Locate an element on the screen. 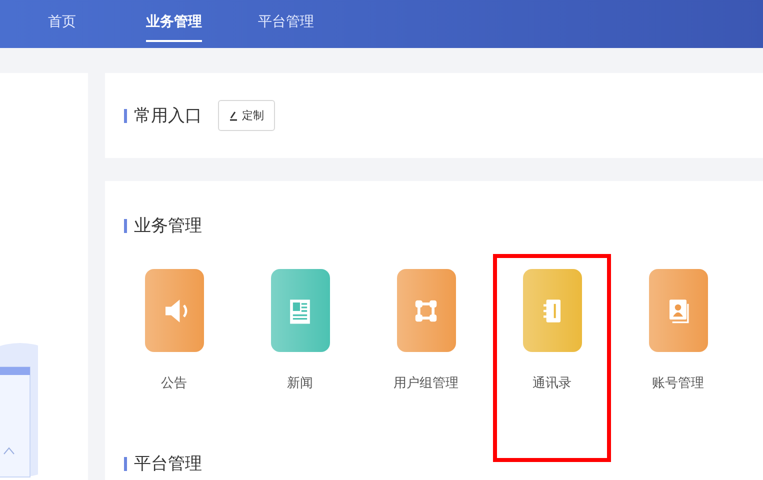 The image size is (763, 480). app-label: 新闻 is located at coordinates (300, 383).